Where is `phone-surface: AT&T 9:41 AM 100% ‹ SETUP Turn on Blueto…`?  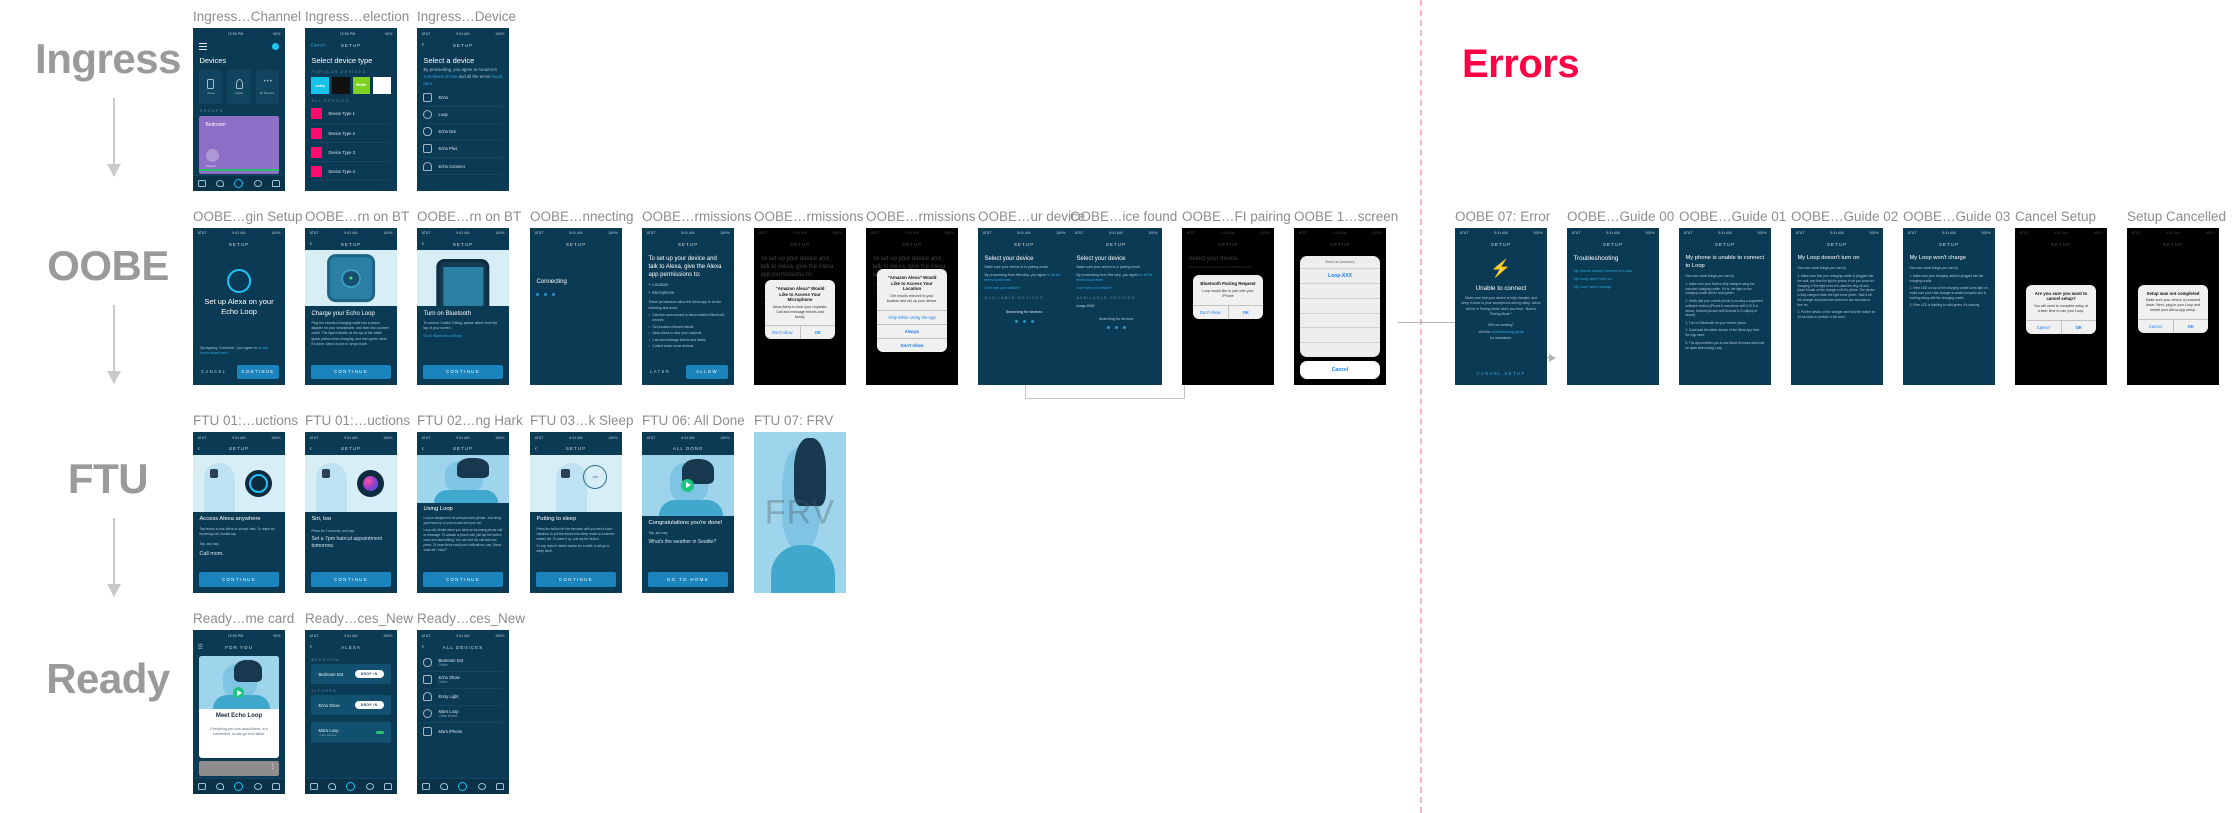 phone-surface: AT&T 9:41 AM 100% ‹ SETUP Turn on Blueto… is located at coordinates (463, 306).